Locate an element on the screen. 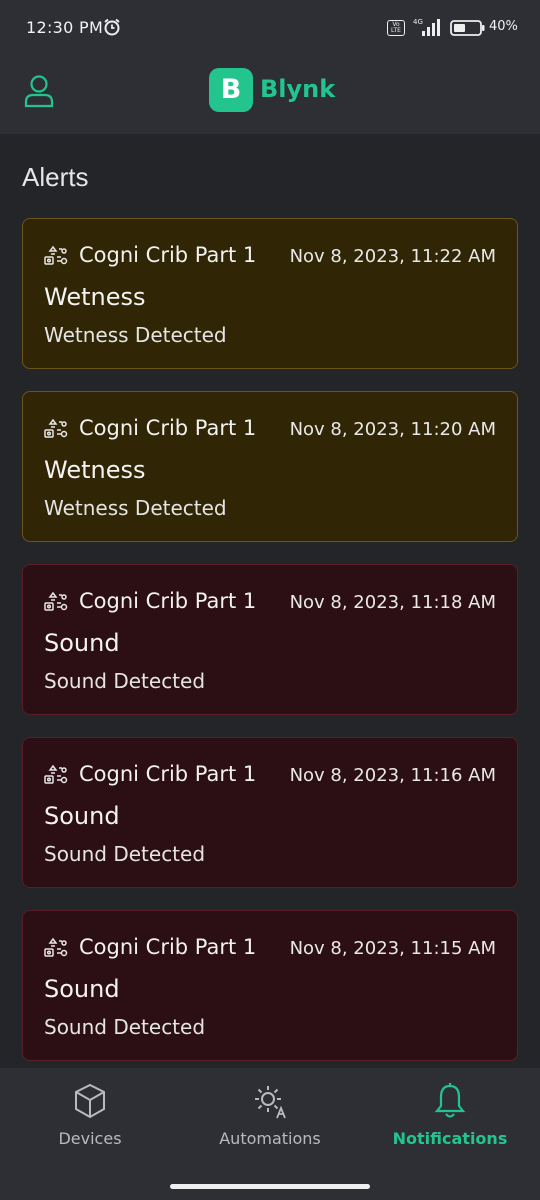 This screenshot has height=1200, width=540. alert-timestamp: Nov 8, 2023, 11:18 AM is located at coordinates (392, 602).